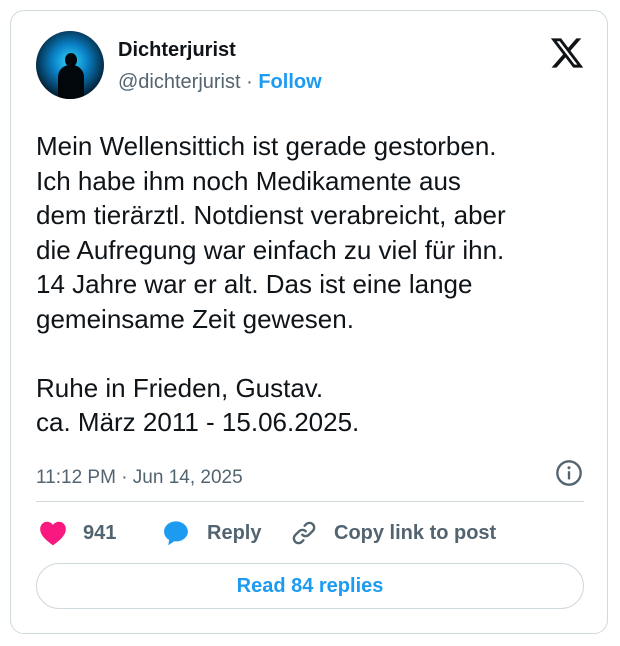 The image size is (620, 646). I want to click on author-name: Dichterjurist, so click(177, 50).